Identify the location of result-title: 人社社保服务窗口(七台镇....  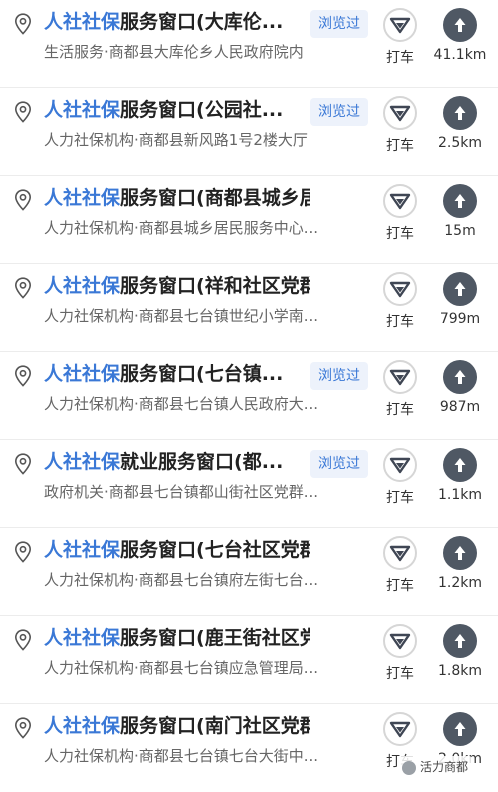
(177, 374).